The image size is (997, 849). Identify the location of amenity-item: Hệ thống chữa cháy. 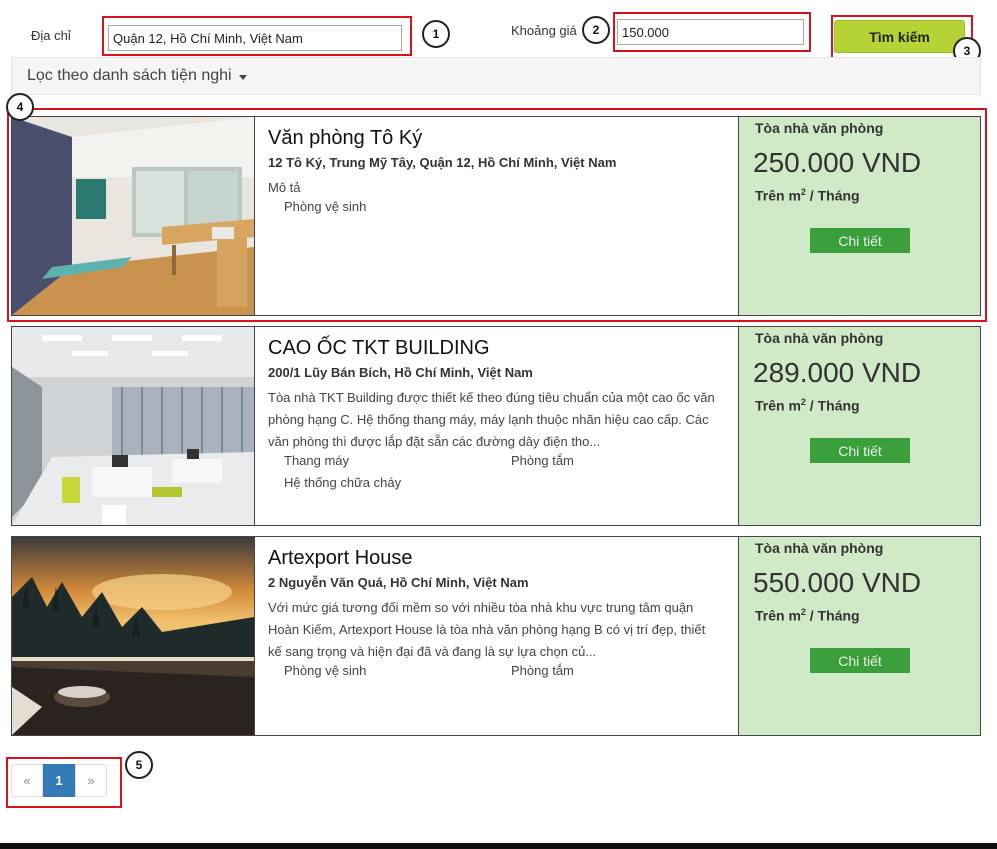
(343, 482).